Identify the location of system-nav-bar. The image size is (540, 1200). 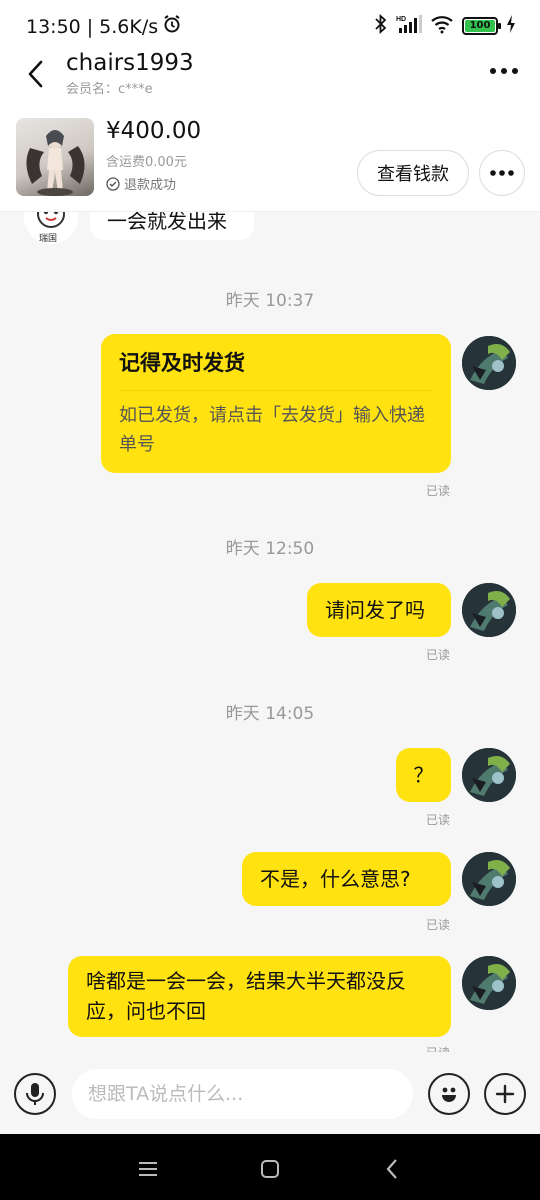
(270, 1167).